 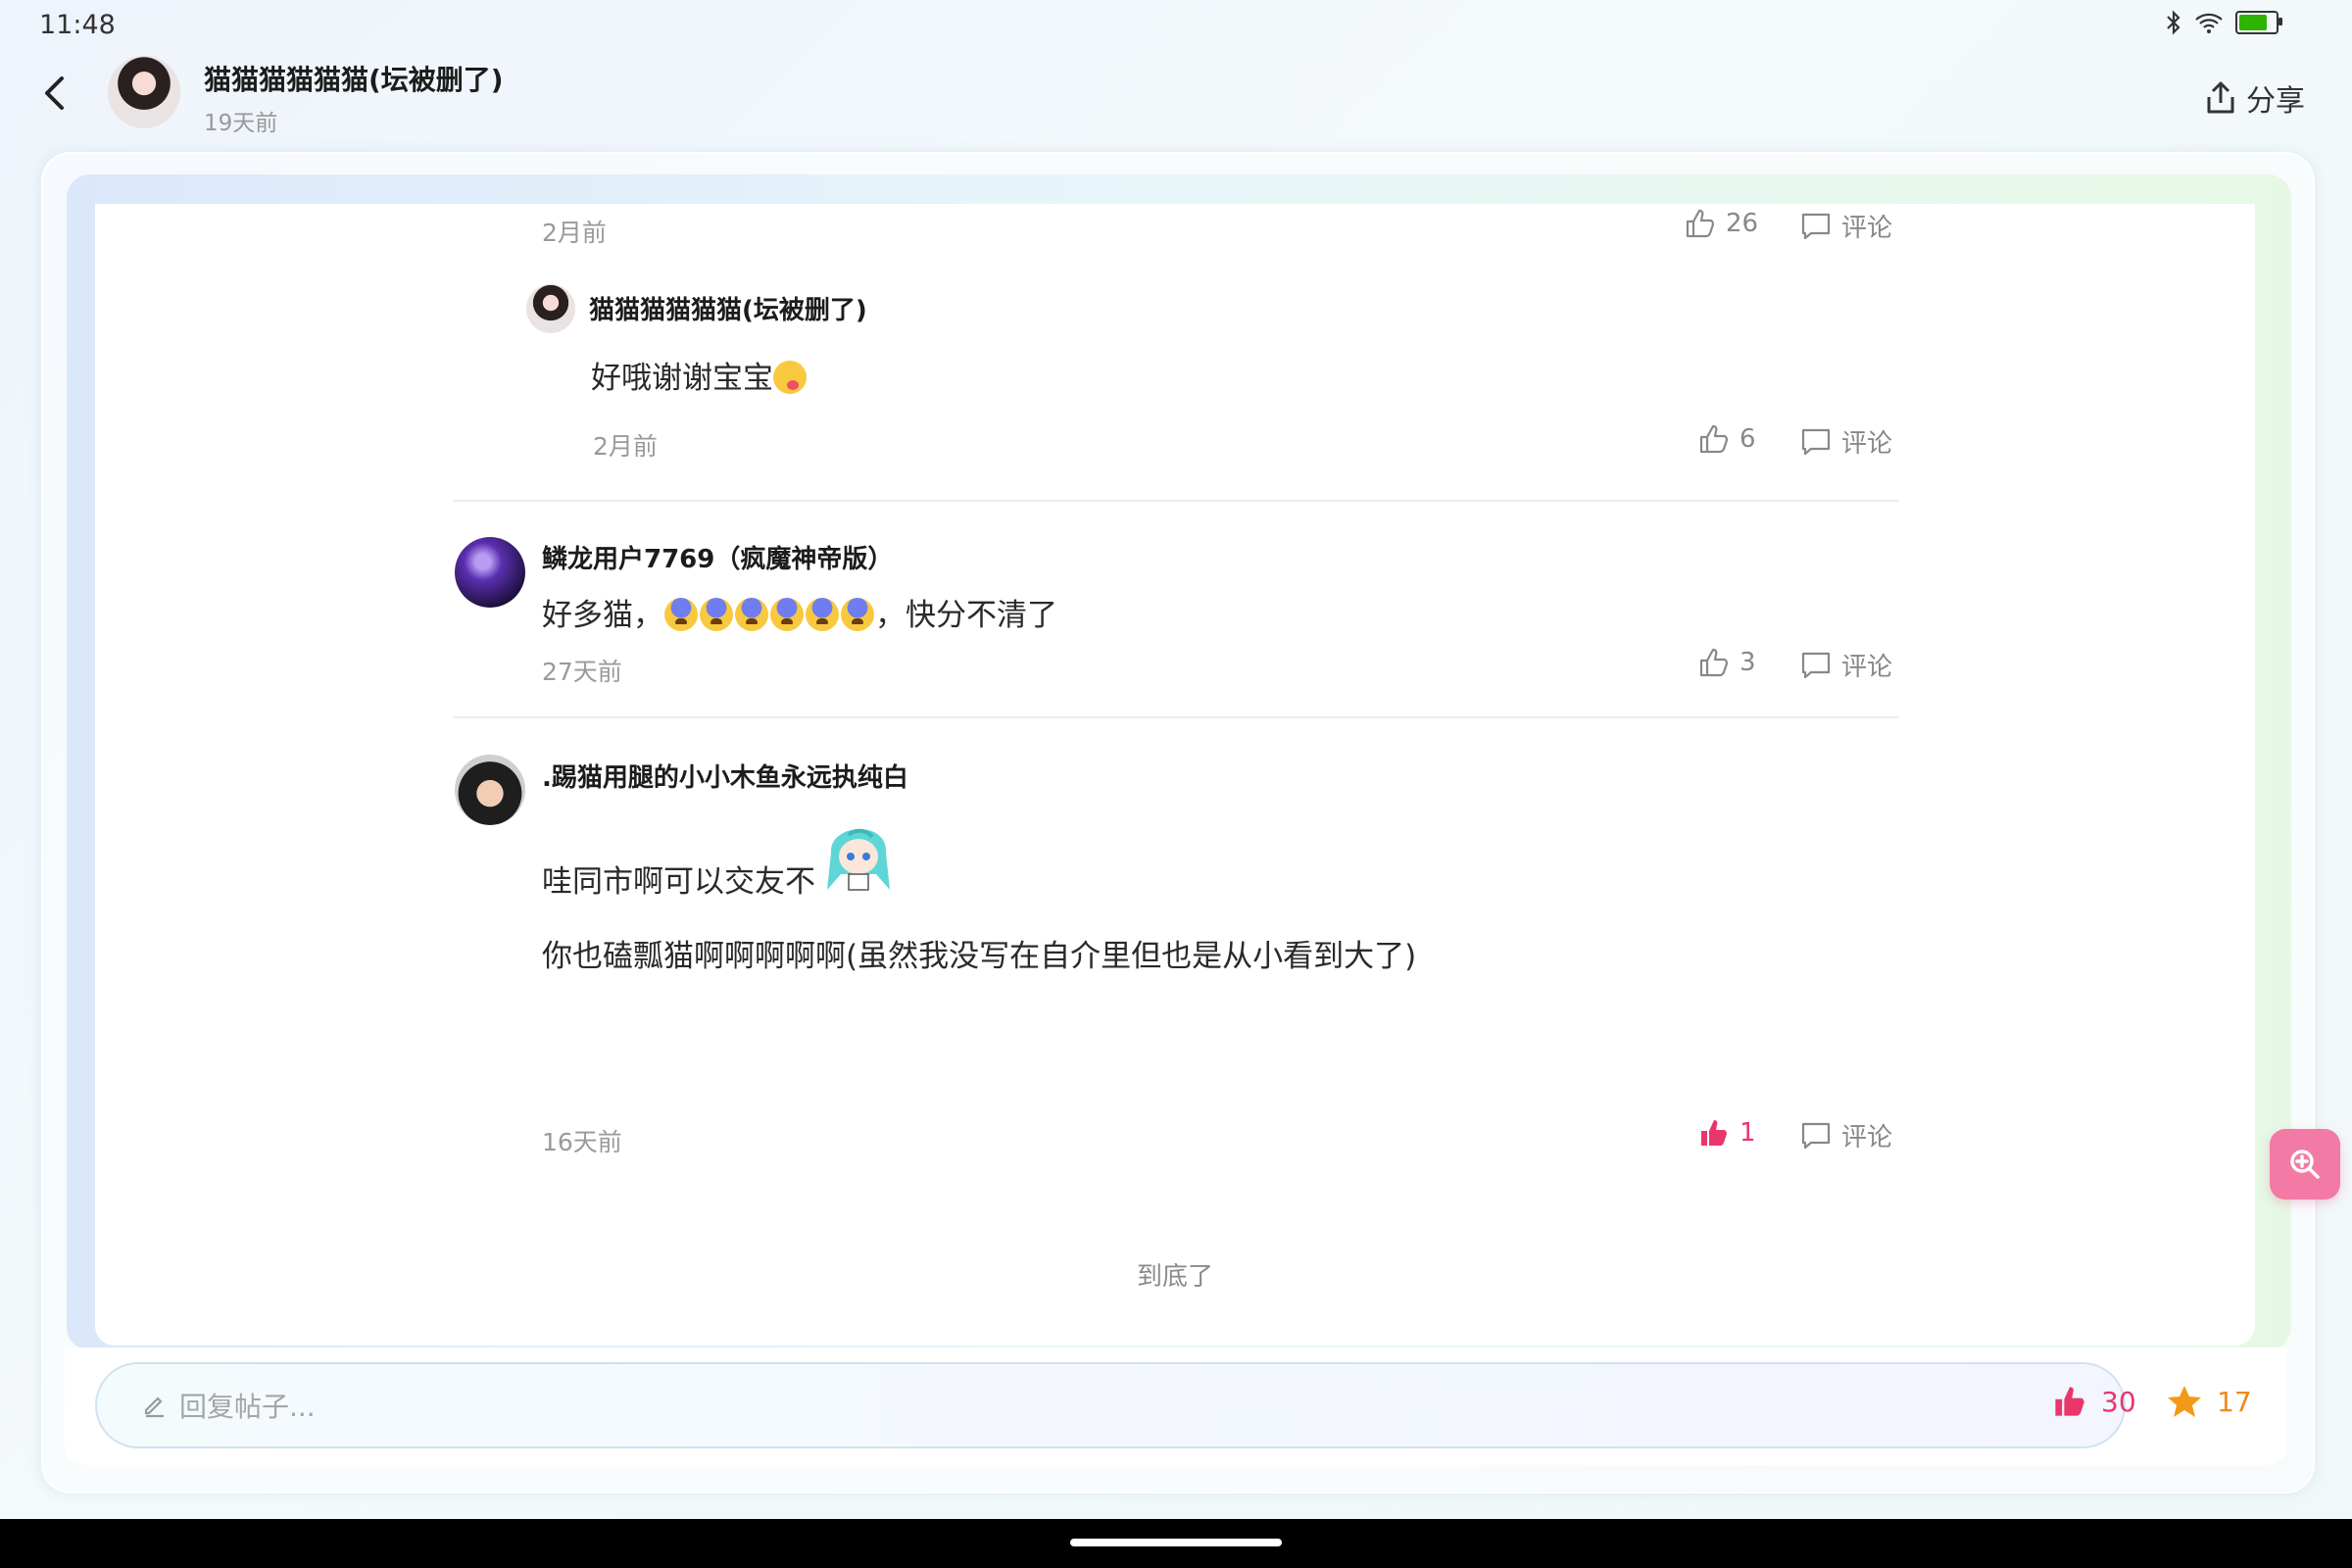 What do you see at coordinates (1174, 1277) in the screenshot?
I see `end-of-list-text: 到底了` at bounding box center [1174, 1277].